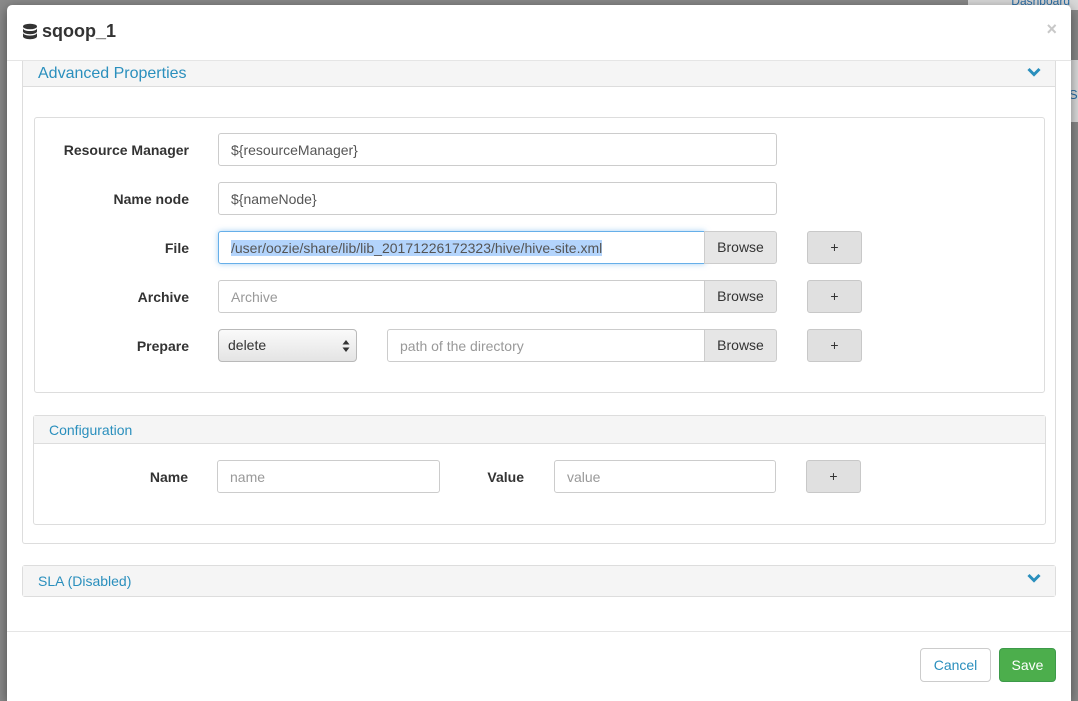 This screenshot has height=701, width=1078. What do you see at coordinates (740, 296) in the screenshot?
I see `archive-browse-button: Browse` at bounding box center [740, 296].